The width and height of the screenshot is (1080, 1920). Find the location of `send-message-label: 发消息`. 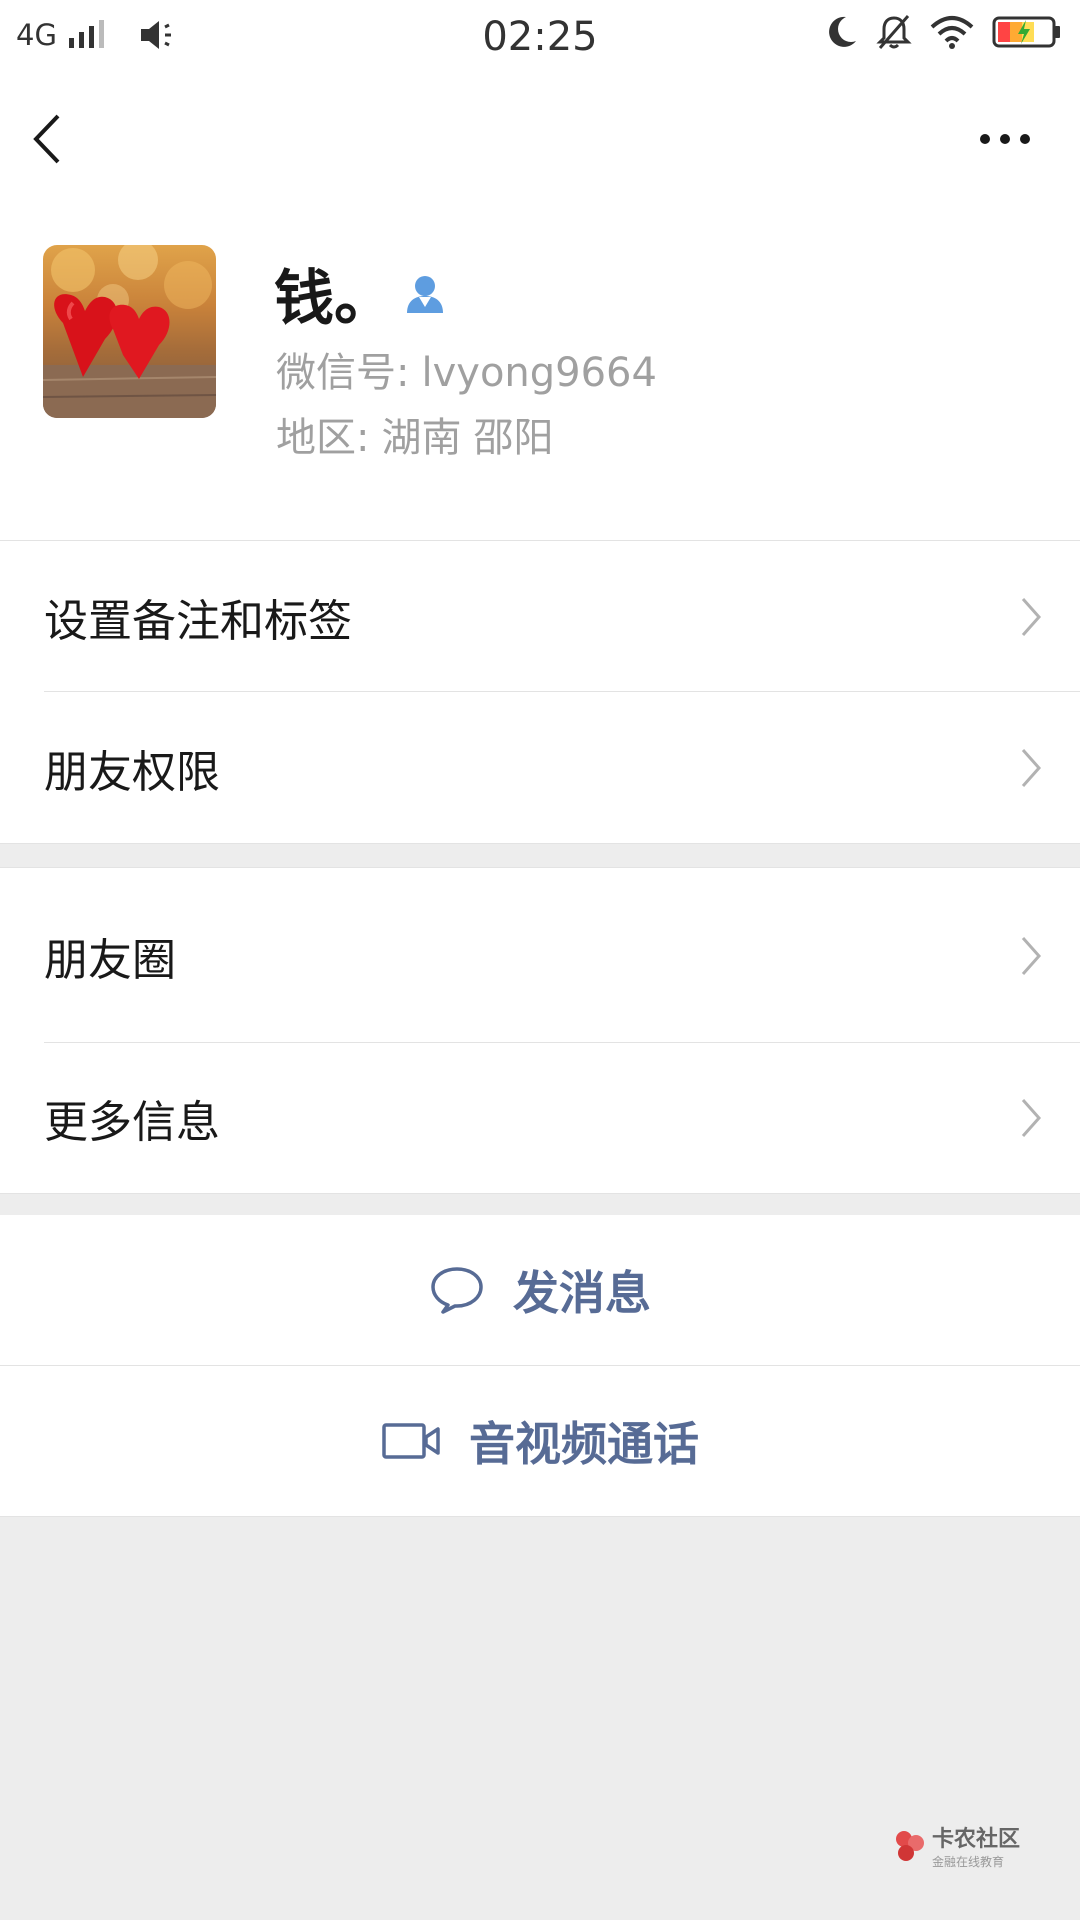

send-message-label: 发消息 is located at coordinates (582, 1293).